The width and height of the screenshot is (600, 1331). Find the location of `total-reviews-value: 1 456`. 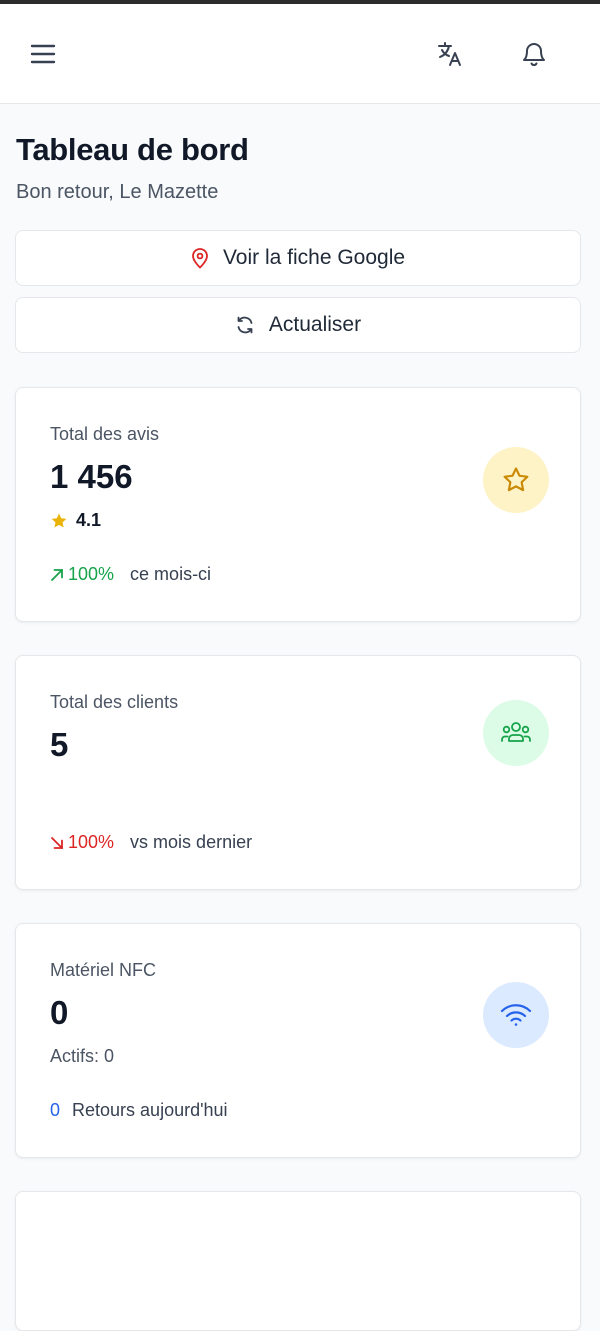

total-reviews-value: 1 456 is located at coordinates (91, 476).